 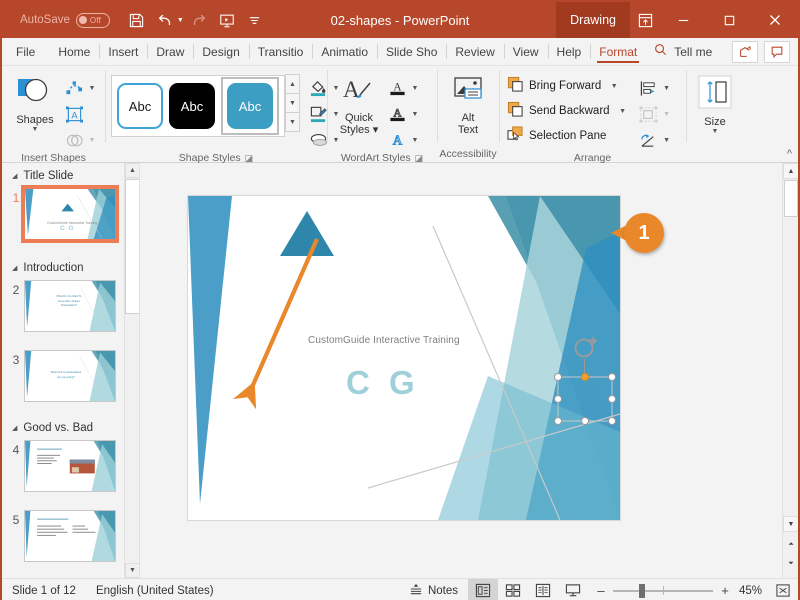 I want to click on text-outline-dropdown-icon: ▼, so click(x=415, y=114).